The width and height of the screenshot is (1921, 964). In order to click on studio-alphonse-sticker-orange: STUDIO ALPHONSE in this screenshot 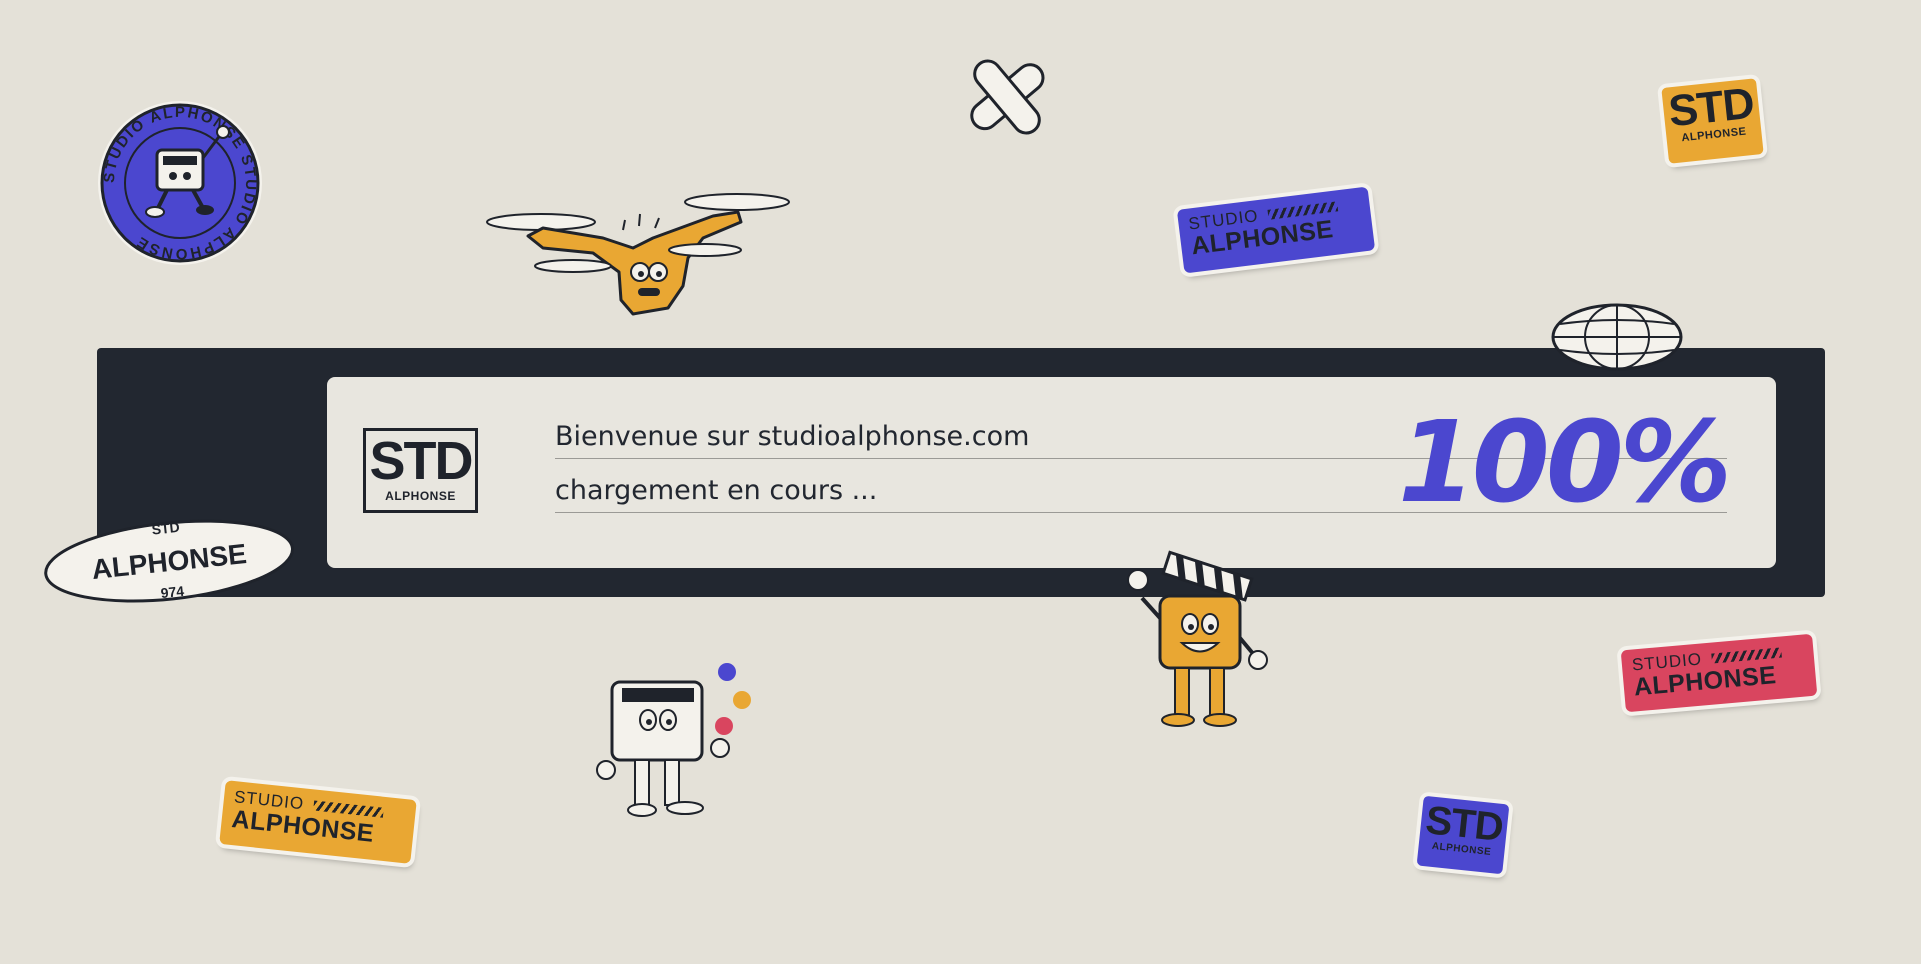, I will do `click(318, 822)`.